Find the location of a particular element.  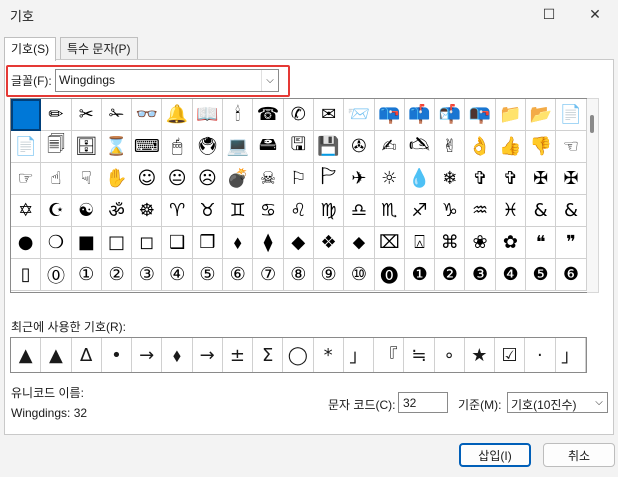

symbol-cell: 🖱 is located at coordinates (177, 147).